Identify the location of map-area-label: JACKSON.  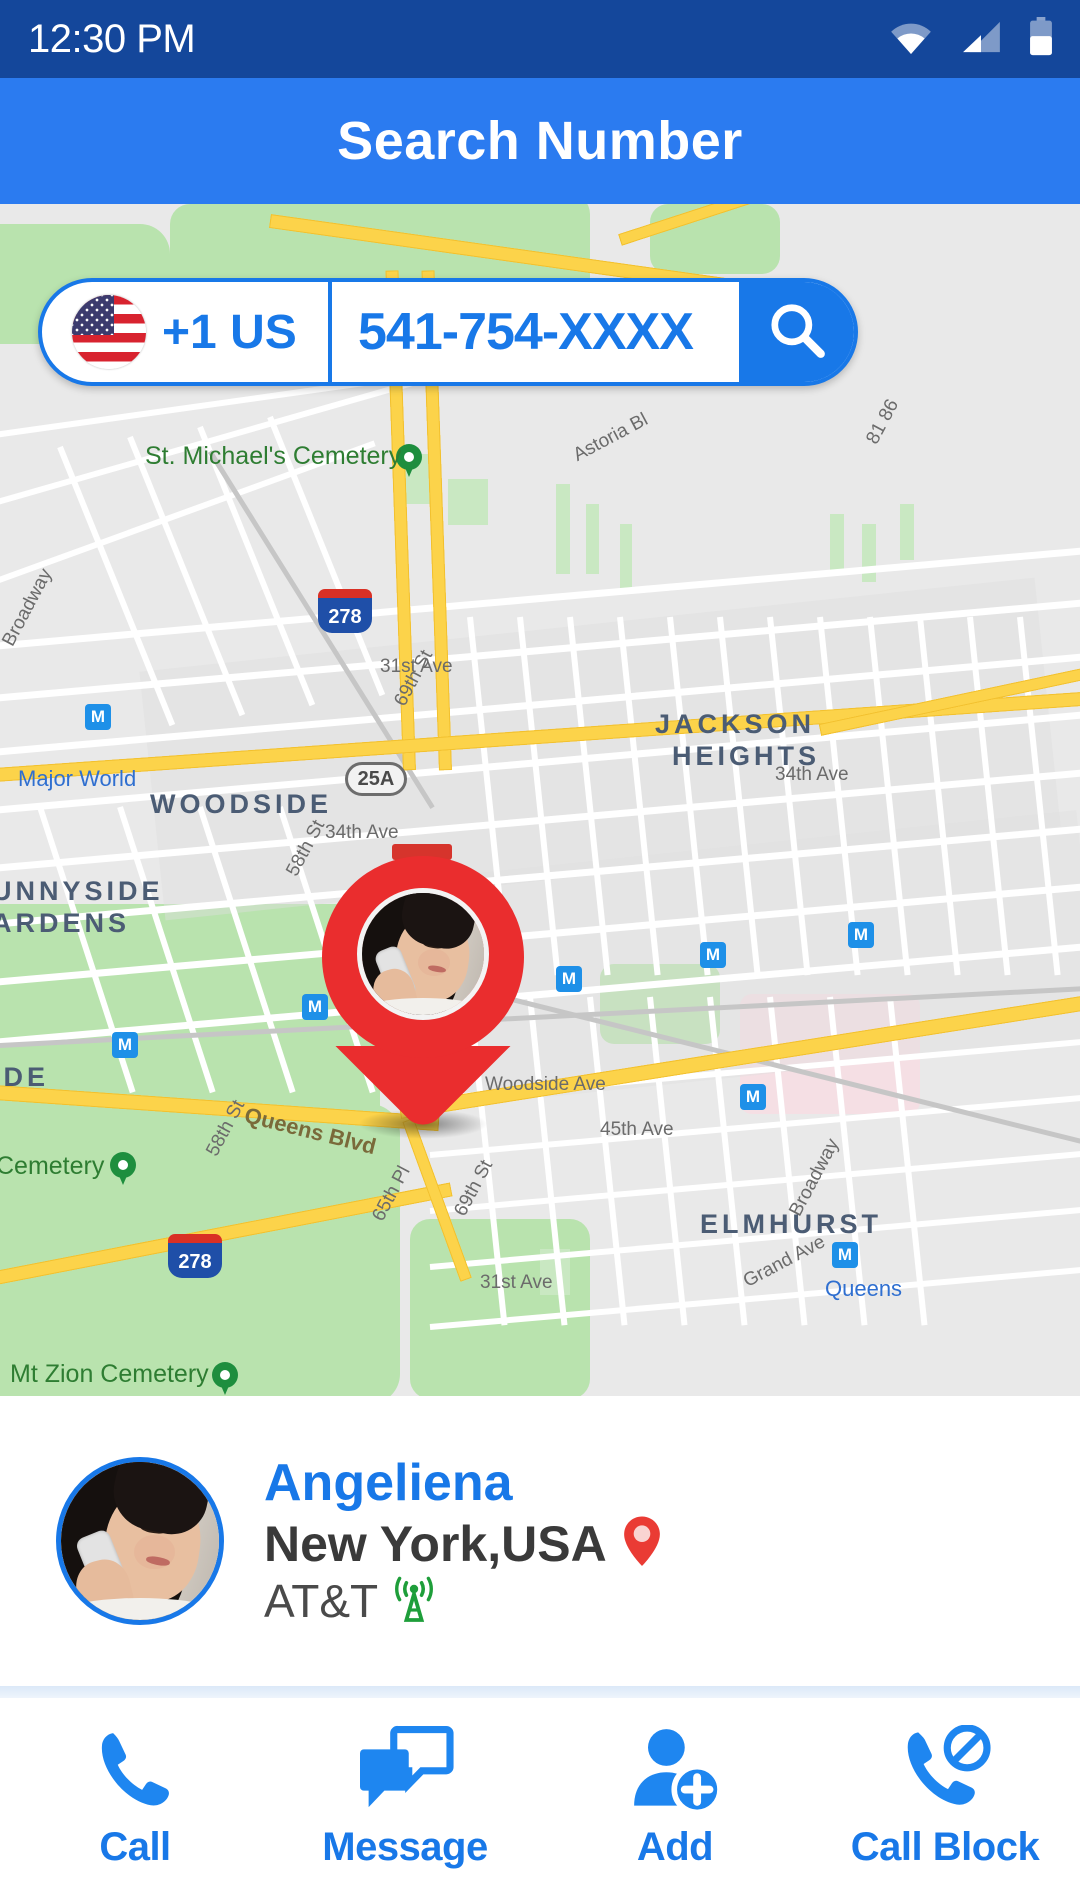
(735, 724).